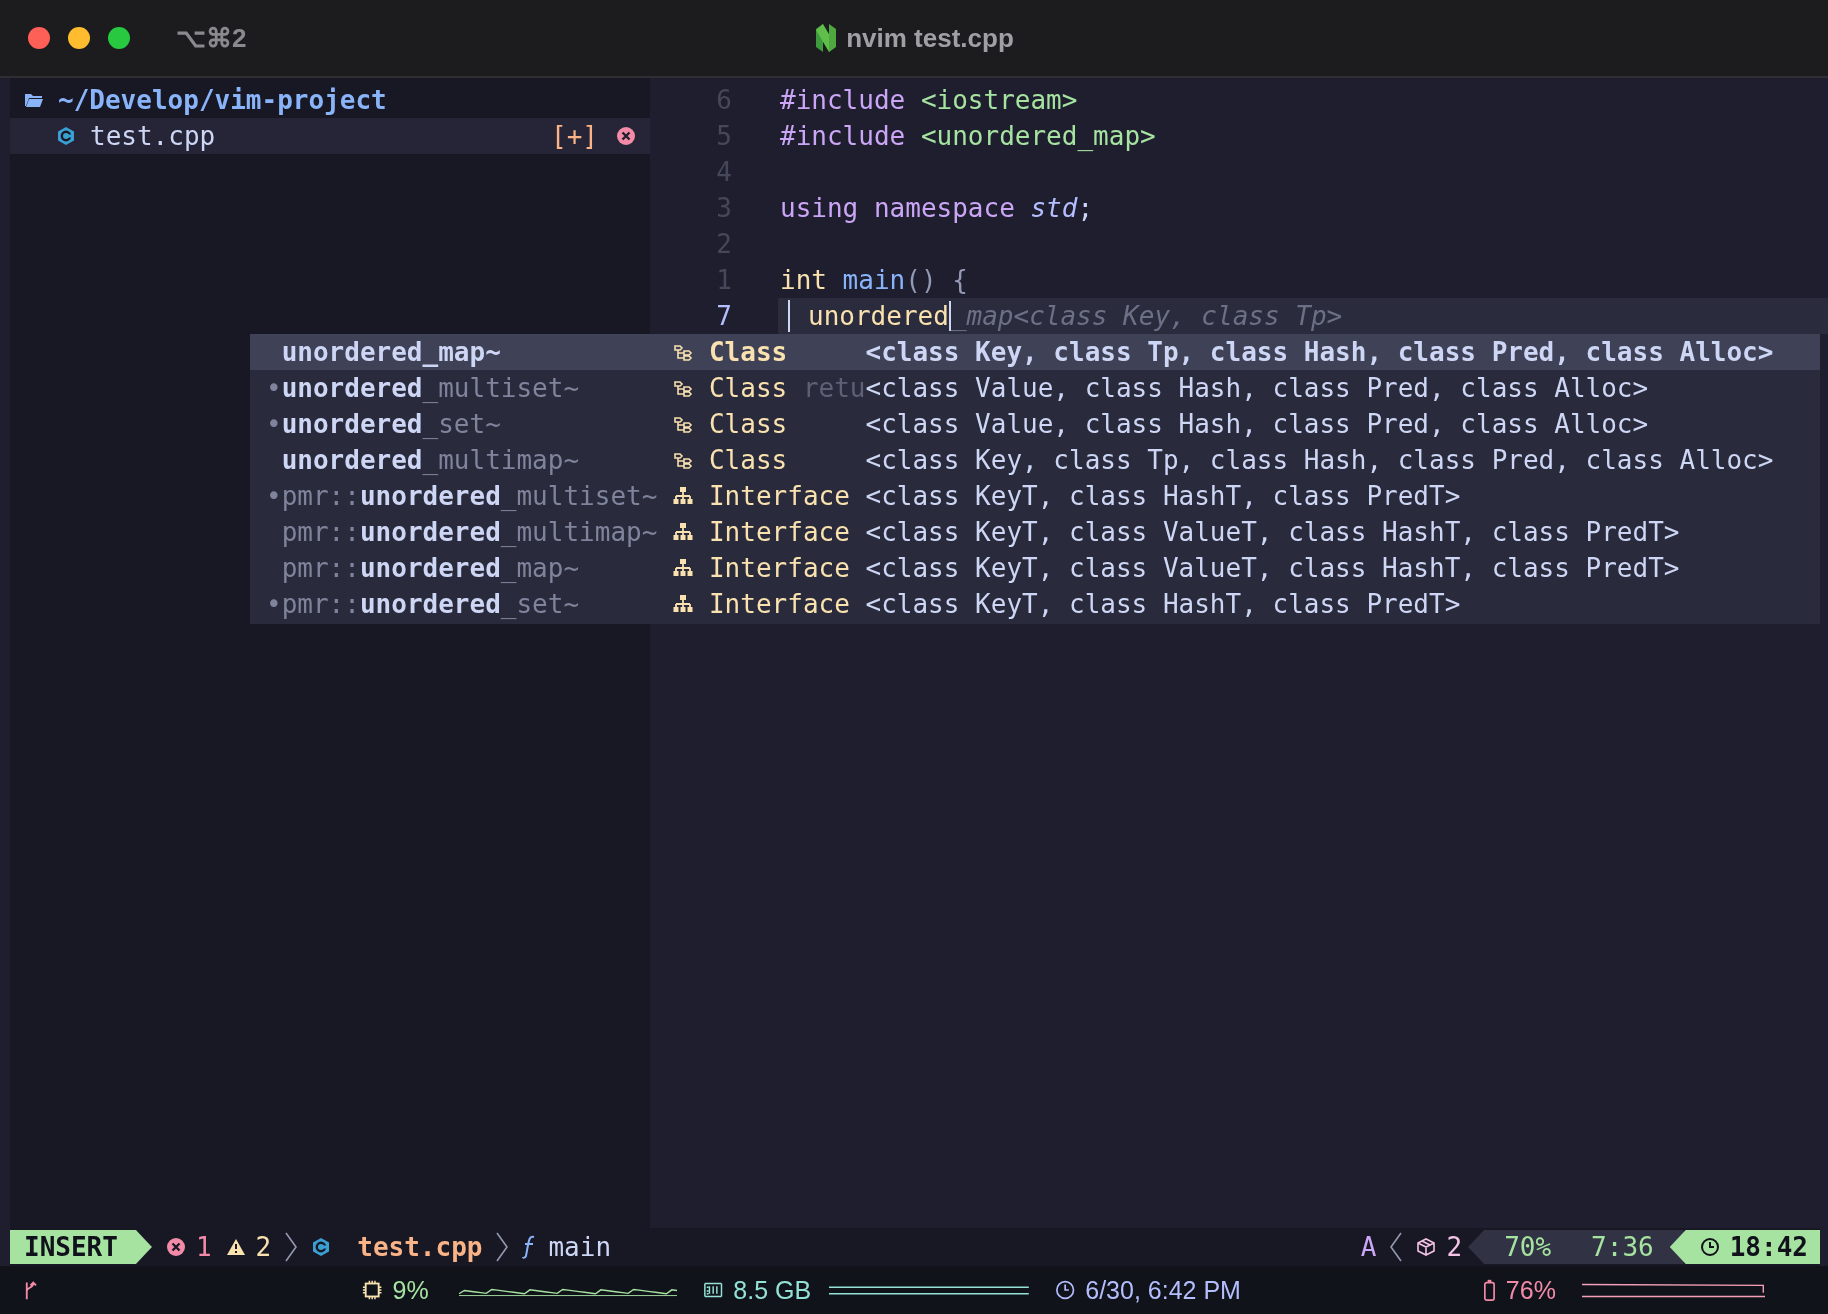 This screenshot has height=1314, width=1828. What do you see at coordinates (1035, 604) in the screenshot?
I see `completion-item: •pmr::unordered_set~ Interface <class KeyT, class HashT, class PredT>` at bounding box center [1035, 604].